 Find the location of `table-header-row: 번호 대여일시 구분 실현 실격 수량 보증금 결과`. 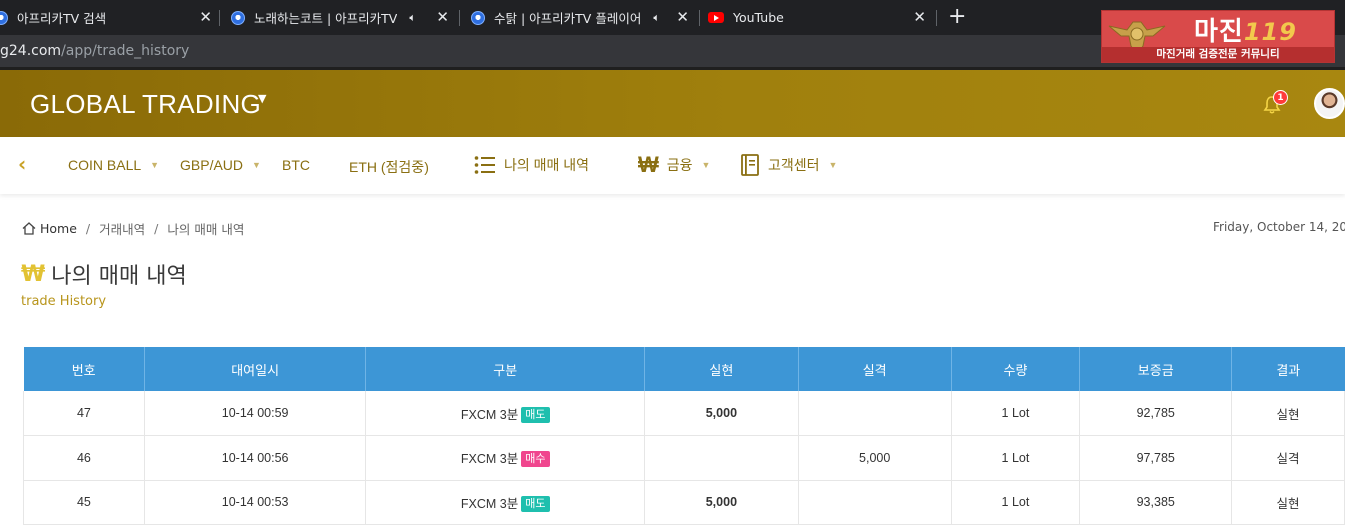

table-header-row: 번호 대여일시 구분 실현 실격 수량 보증금 결과 is located at coordinates (684, 369).